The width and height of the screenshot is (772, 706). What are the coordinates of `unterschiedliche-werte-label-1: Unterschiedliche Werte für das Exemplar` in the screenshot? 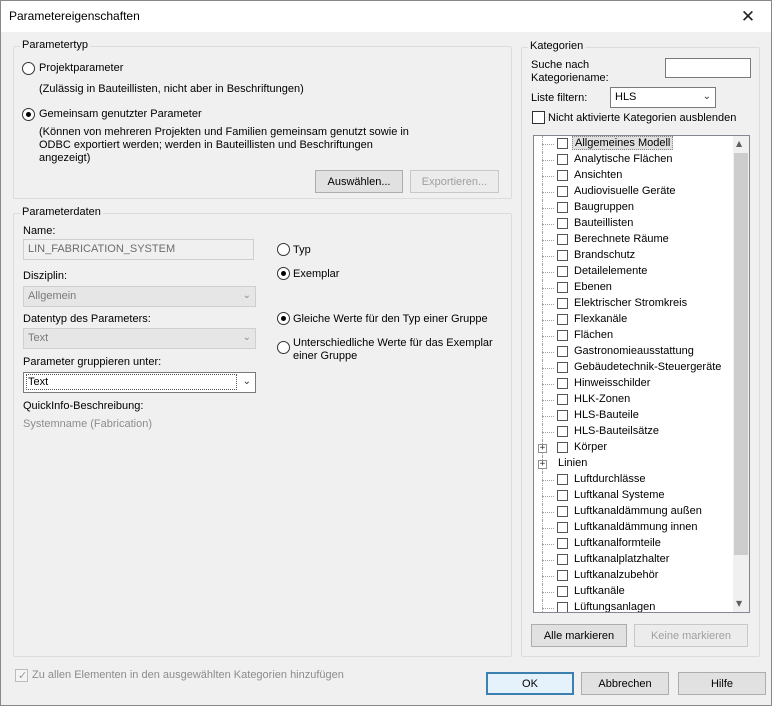 It's located at (393, 343).